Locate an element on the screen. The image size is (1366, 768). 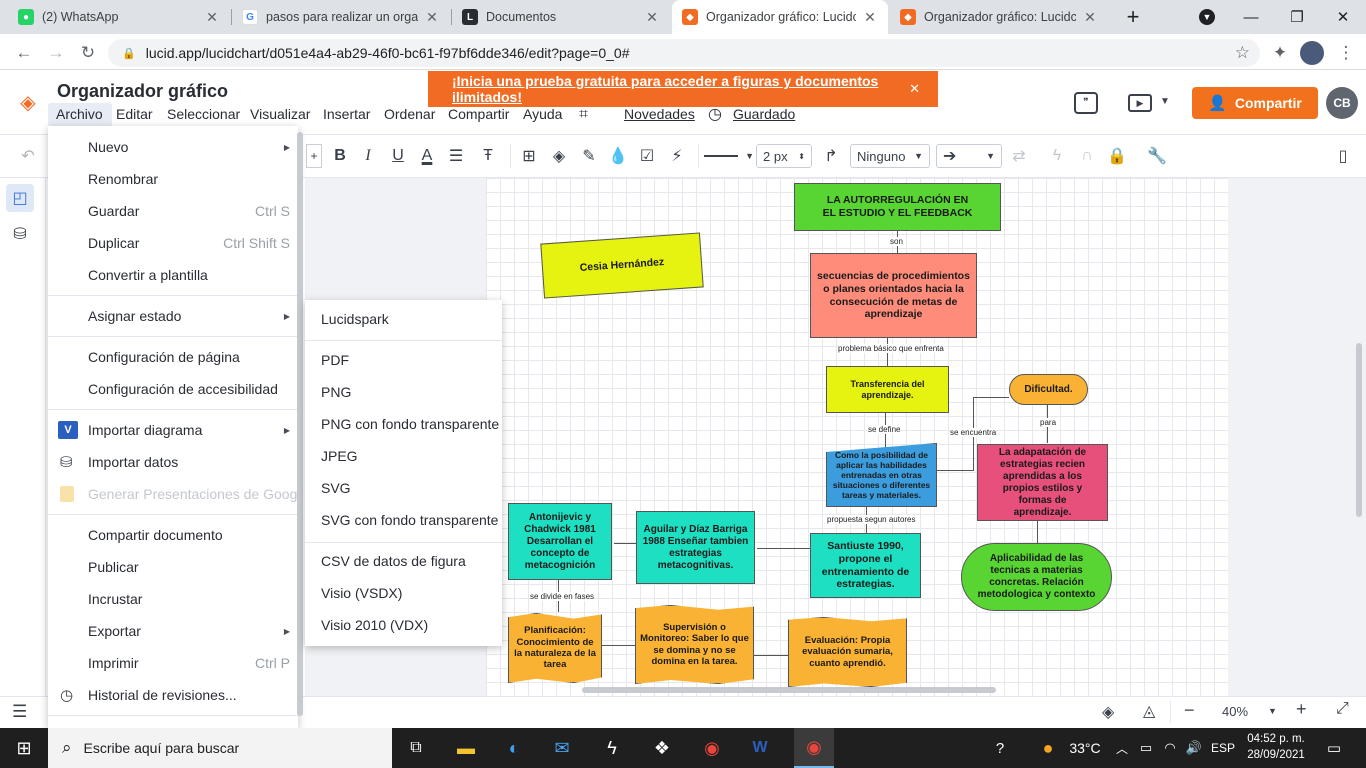
menu-item-importar-diagrama: V Importar diagrama ▶ is located at coordinates (173, 430).